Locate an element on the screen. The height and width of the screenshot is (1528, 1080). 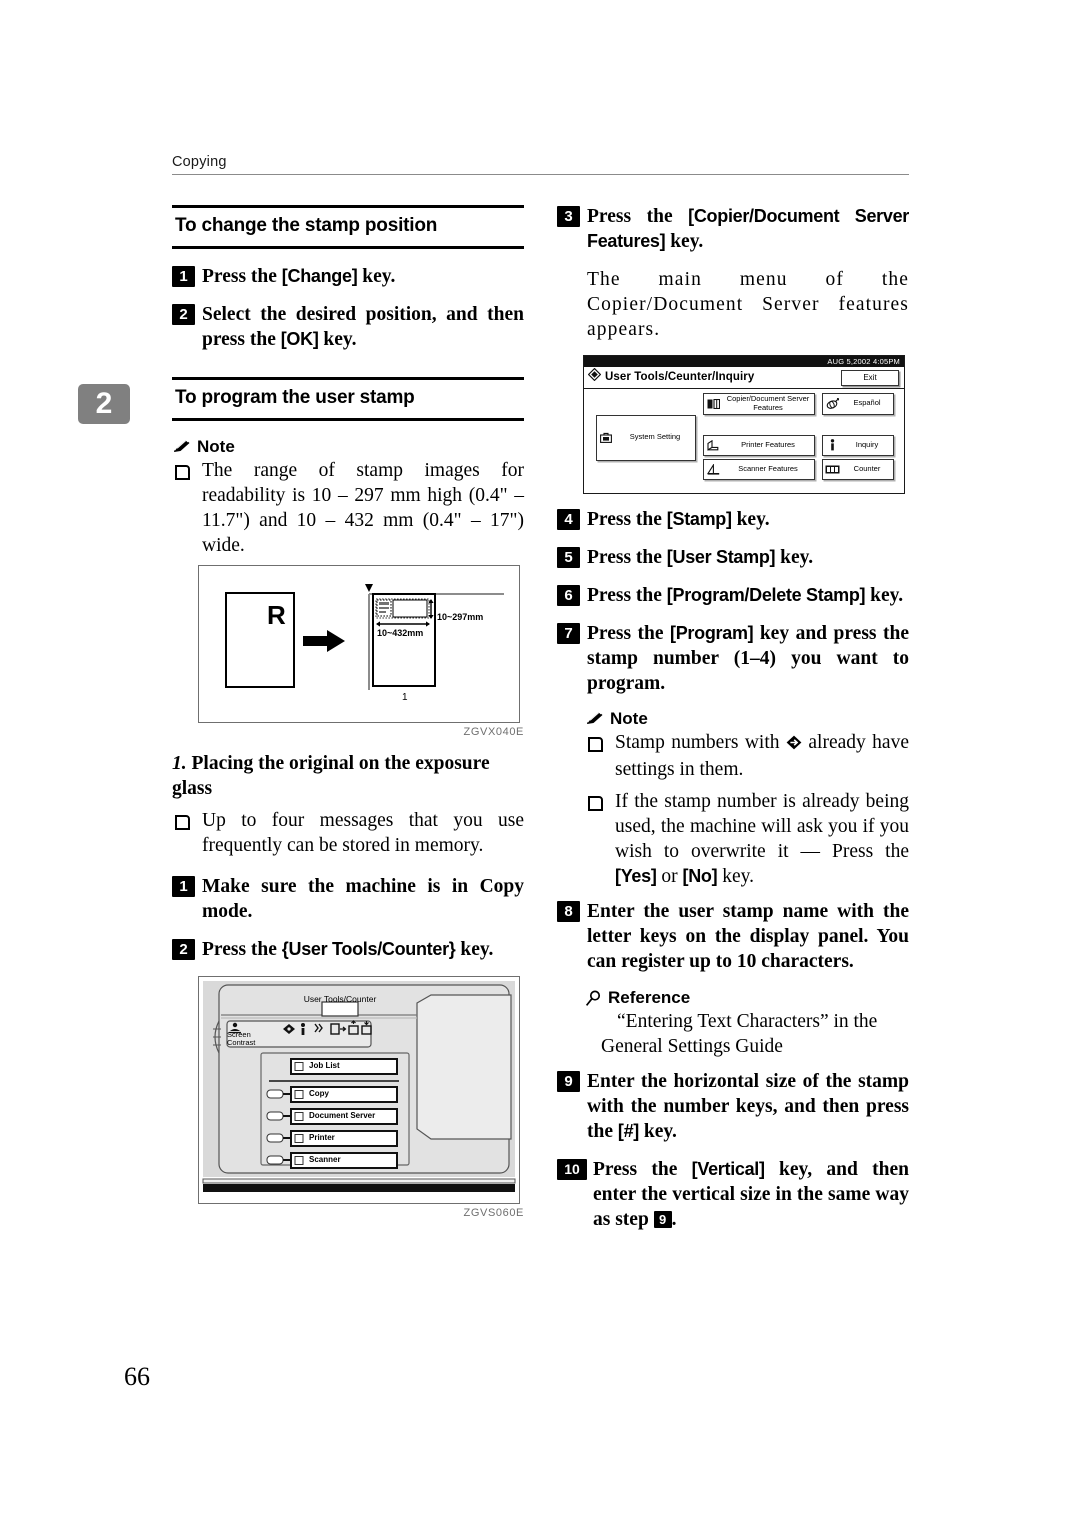
lcd-button-label: System Setting is located at coordinates (655, 437).